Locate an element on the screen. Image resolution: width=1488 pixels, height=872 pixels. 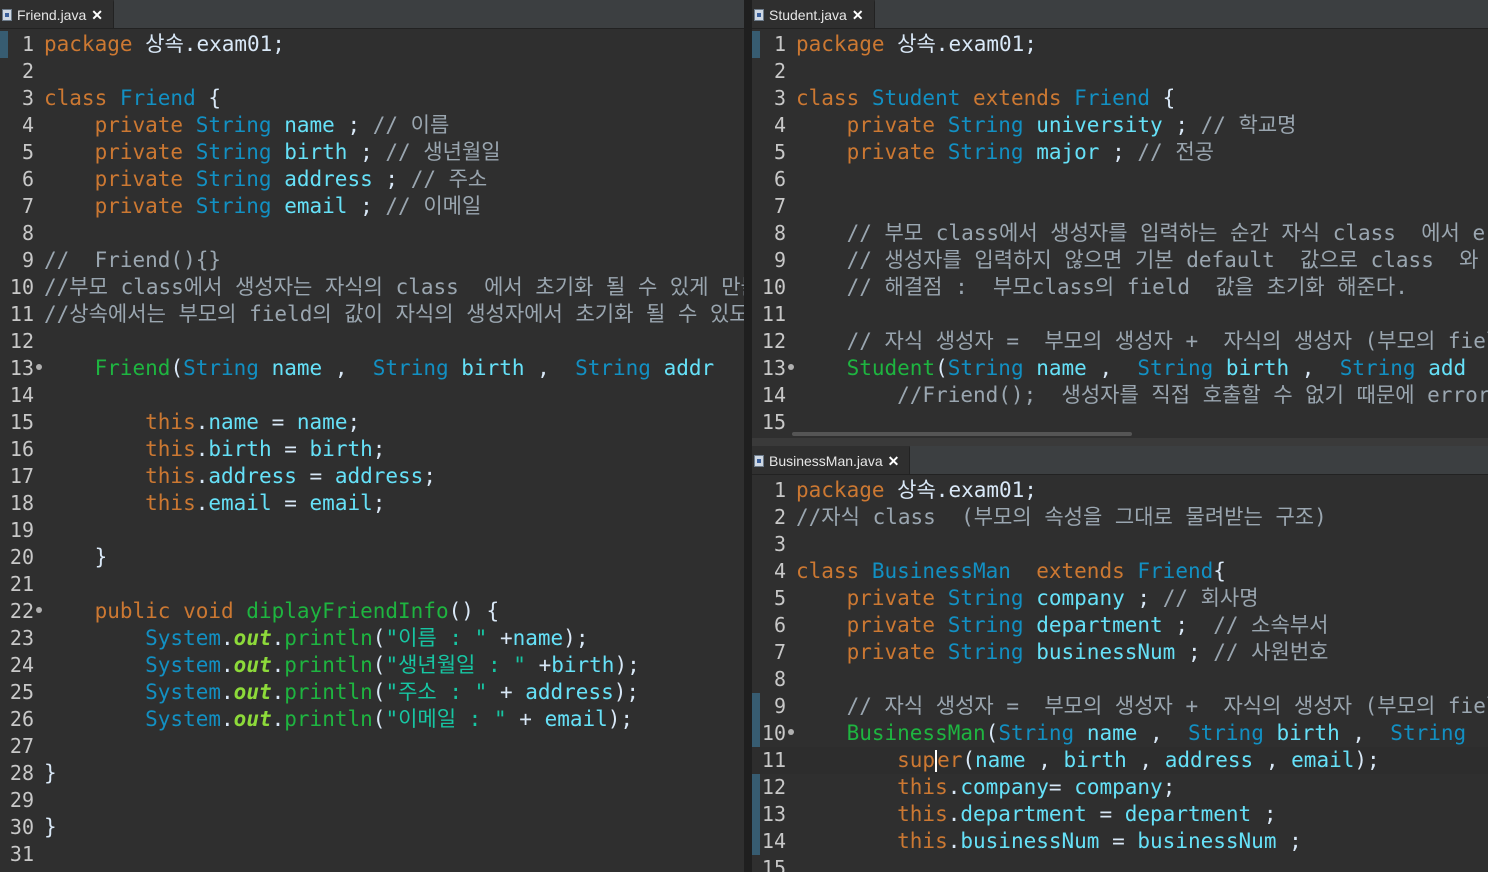
vertical-splitter is located at coordinates (748, 436).